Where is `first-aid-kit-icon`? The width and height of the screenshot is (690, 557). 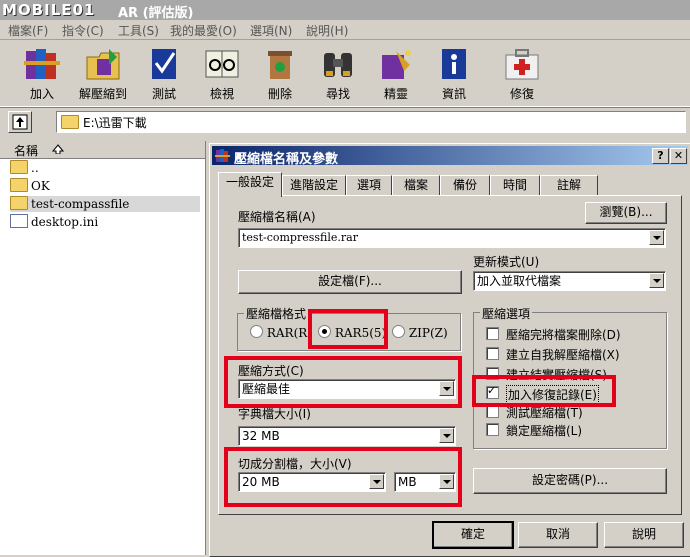
first-aid-kit-icon is located at coordinates (522, 64).